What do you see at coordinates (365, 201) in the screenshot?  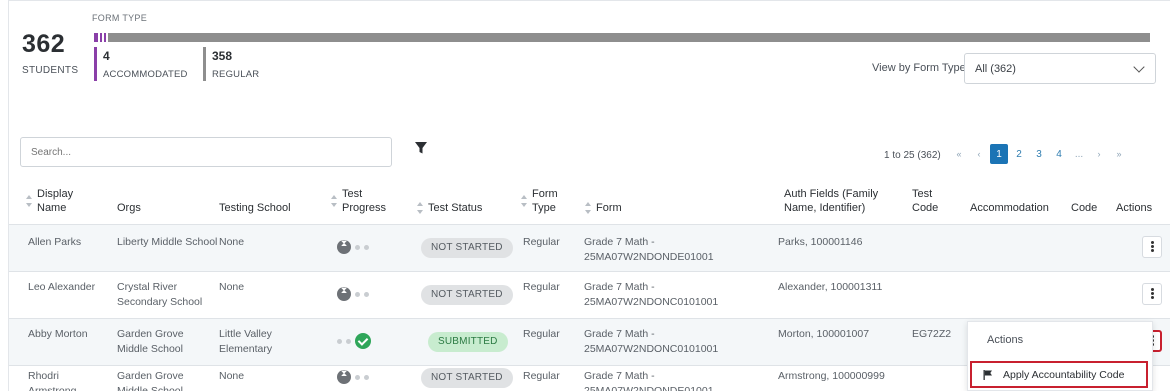 I see `header-test-progress: Test Progress` at bounding box center [365, 201].